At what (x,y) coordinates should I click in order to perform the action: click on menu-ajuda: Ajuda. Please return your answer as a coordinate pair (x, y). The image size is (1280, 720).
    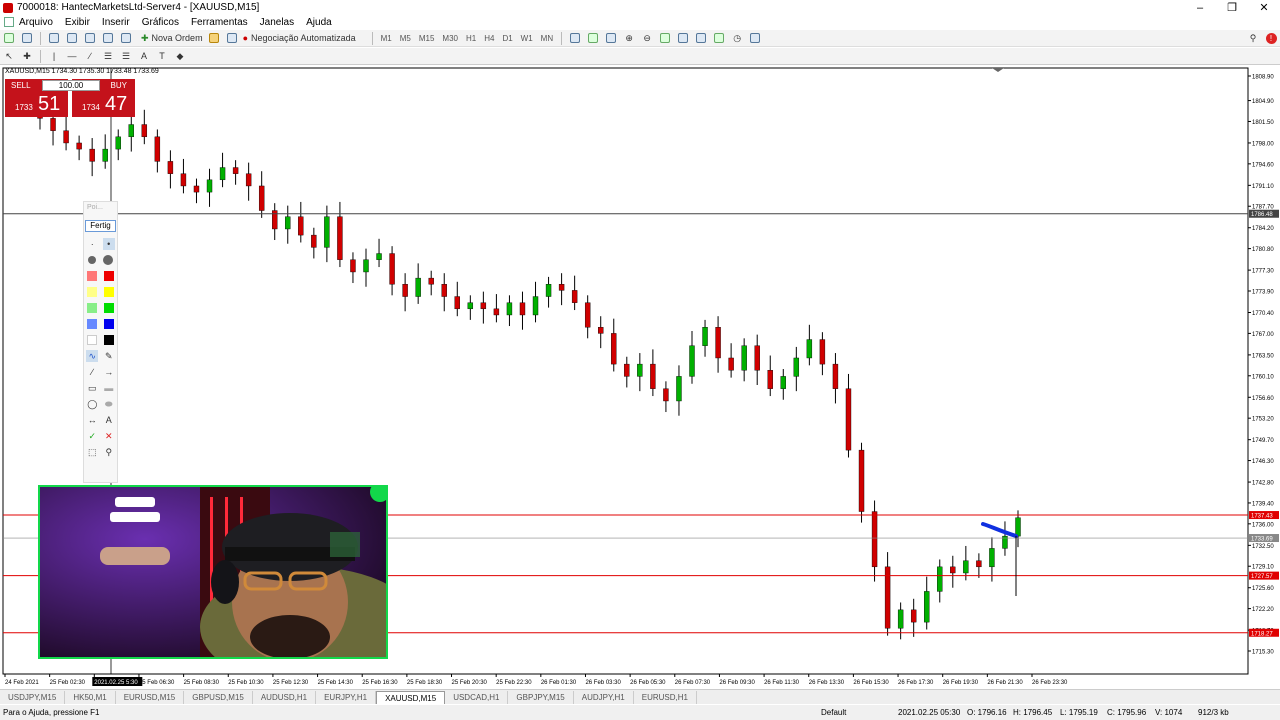
    Looking at the image, I should click on (319, 22).